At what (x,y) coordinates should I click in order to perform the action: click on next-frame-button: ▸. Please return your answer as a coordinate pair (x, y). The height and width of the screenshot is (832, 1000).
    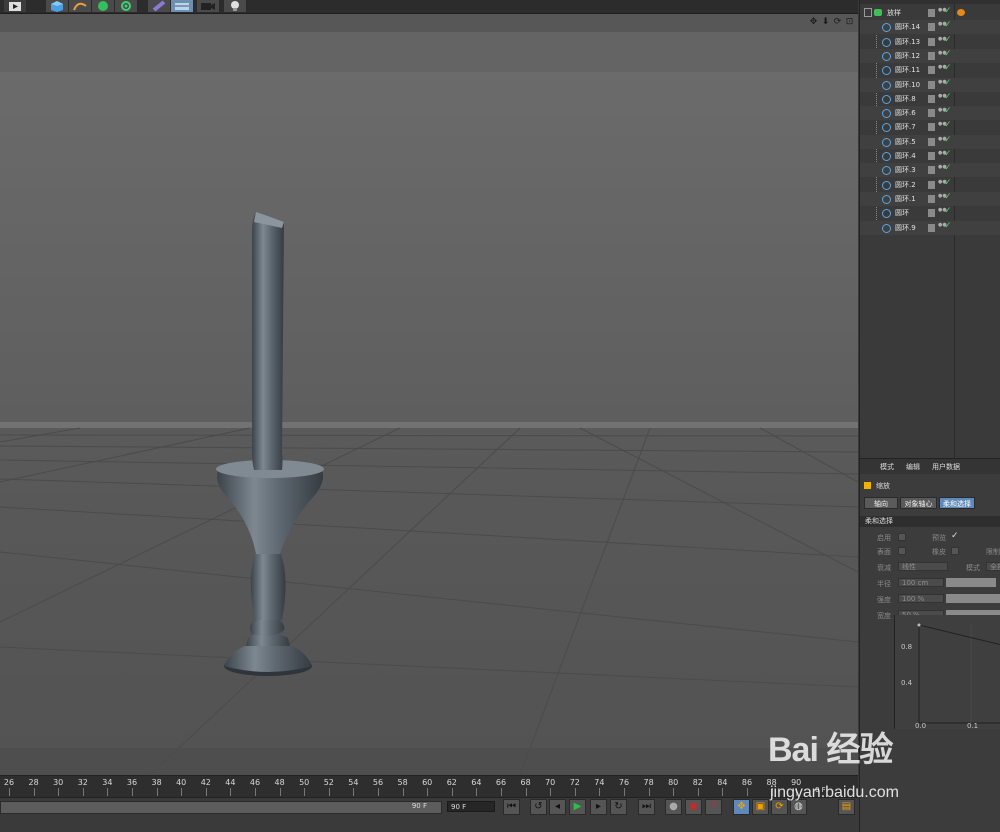
    Looking at the image, I should click on (598, 807).